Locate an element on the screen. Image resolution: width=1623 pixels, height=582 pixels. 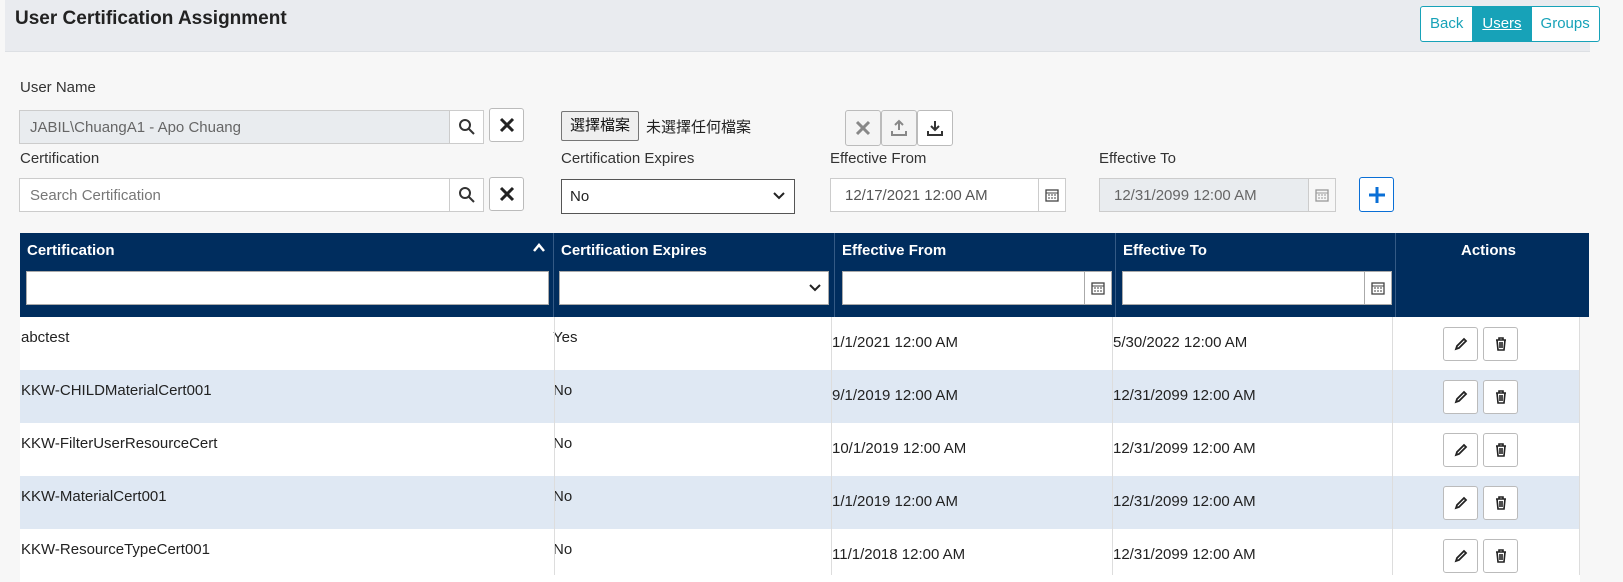
column-effective-from-label: Effective From is located at coordinates (894, 250).